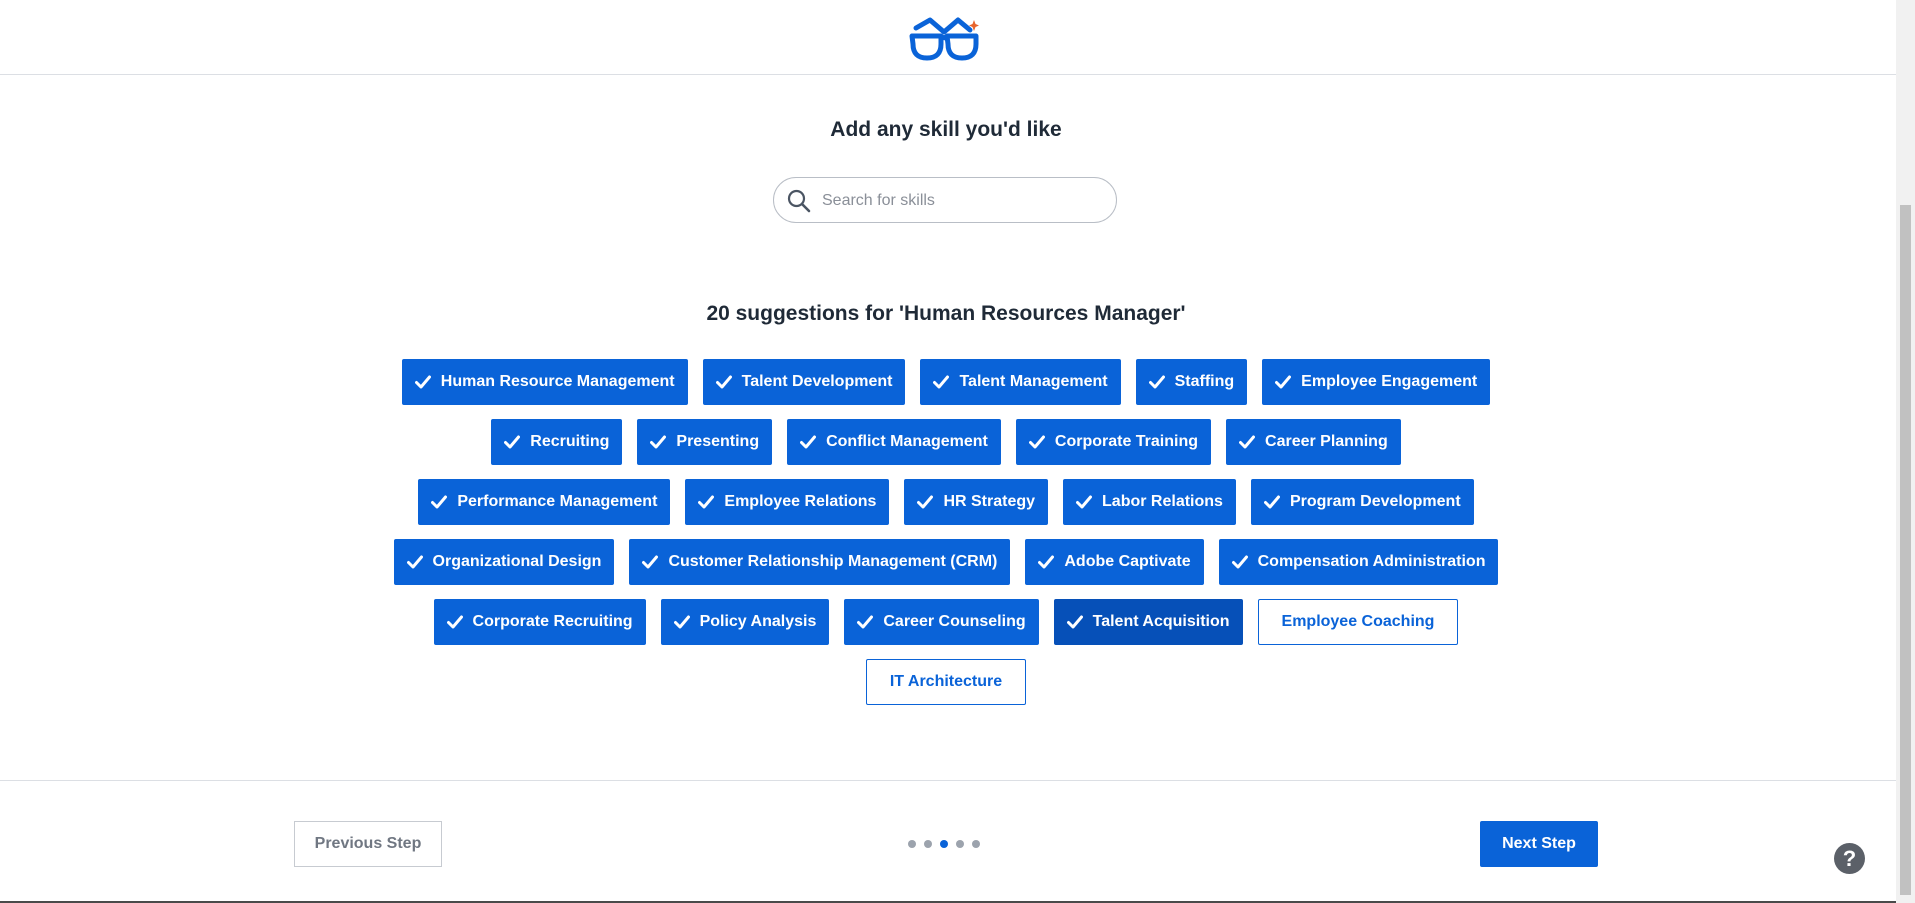 This screenshot has height=903, width=1915. What do you see at coordinates (1849, 858) in the screenshot?
I see `help-icon: ?` at bounding box center [1849, 858].